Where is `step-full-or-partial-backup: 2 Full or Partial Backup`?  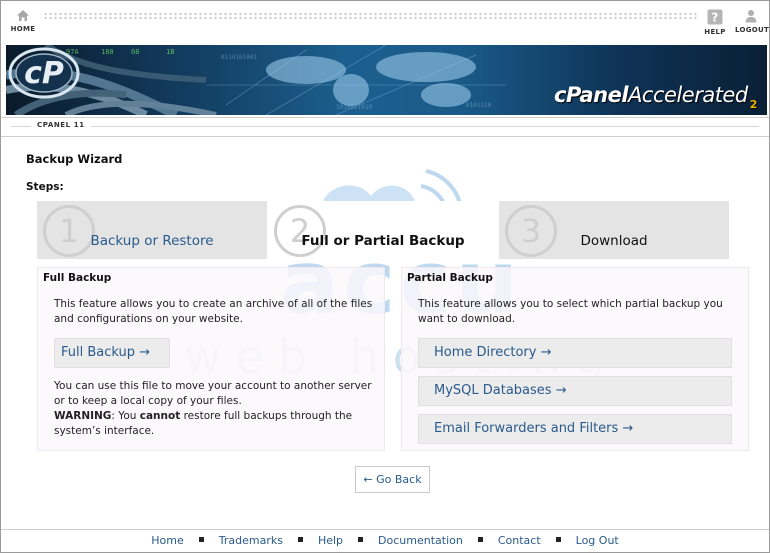 step-full-or-partial-backup: 2 Full or Partial Backup is located at coordinates (383, 230).